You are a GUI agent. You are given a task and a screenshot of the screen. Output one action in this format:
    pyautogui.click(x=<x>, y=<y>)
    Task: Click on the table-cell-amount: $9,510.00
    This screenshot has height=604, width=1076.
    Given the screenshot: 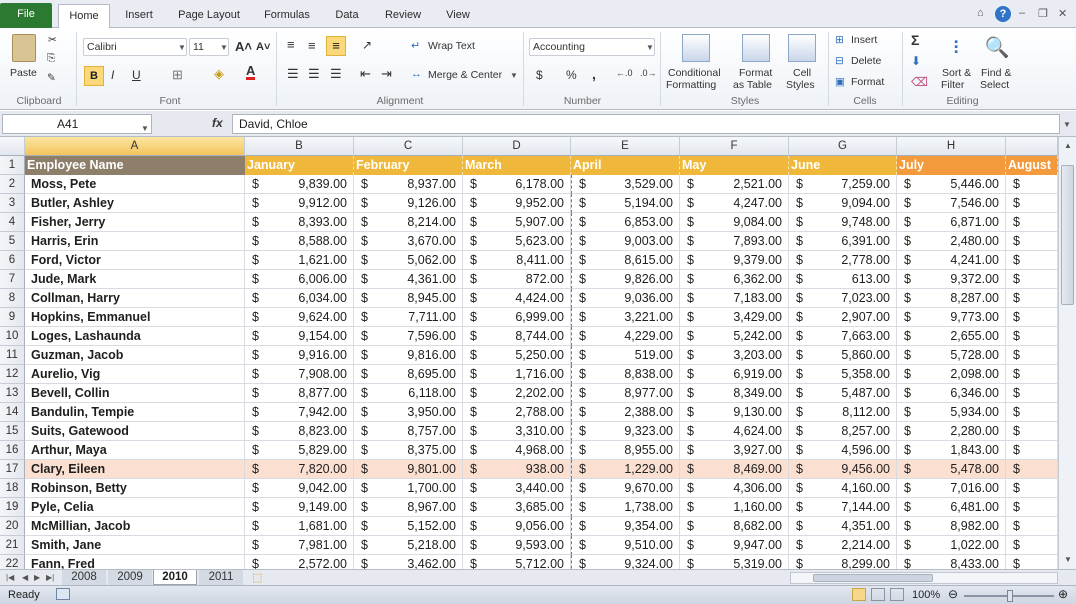 What is the action you would take?
    pyautogui.click(x=625, y=545)
    